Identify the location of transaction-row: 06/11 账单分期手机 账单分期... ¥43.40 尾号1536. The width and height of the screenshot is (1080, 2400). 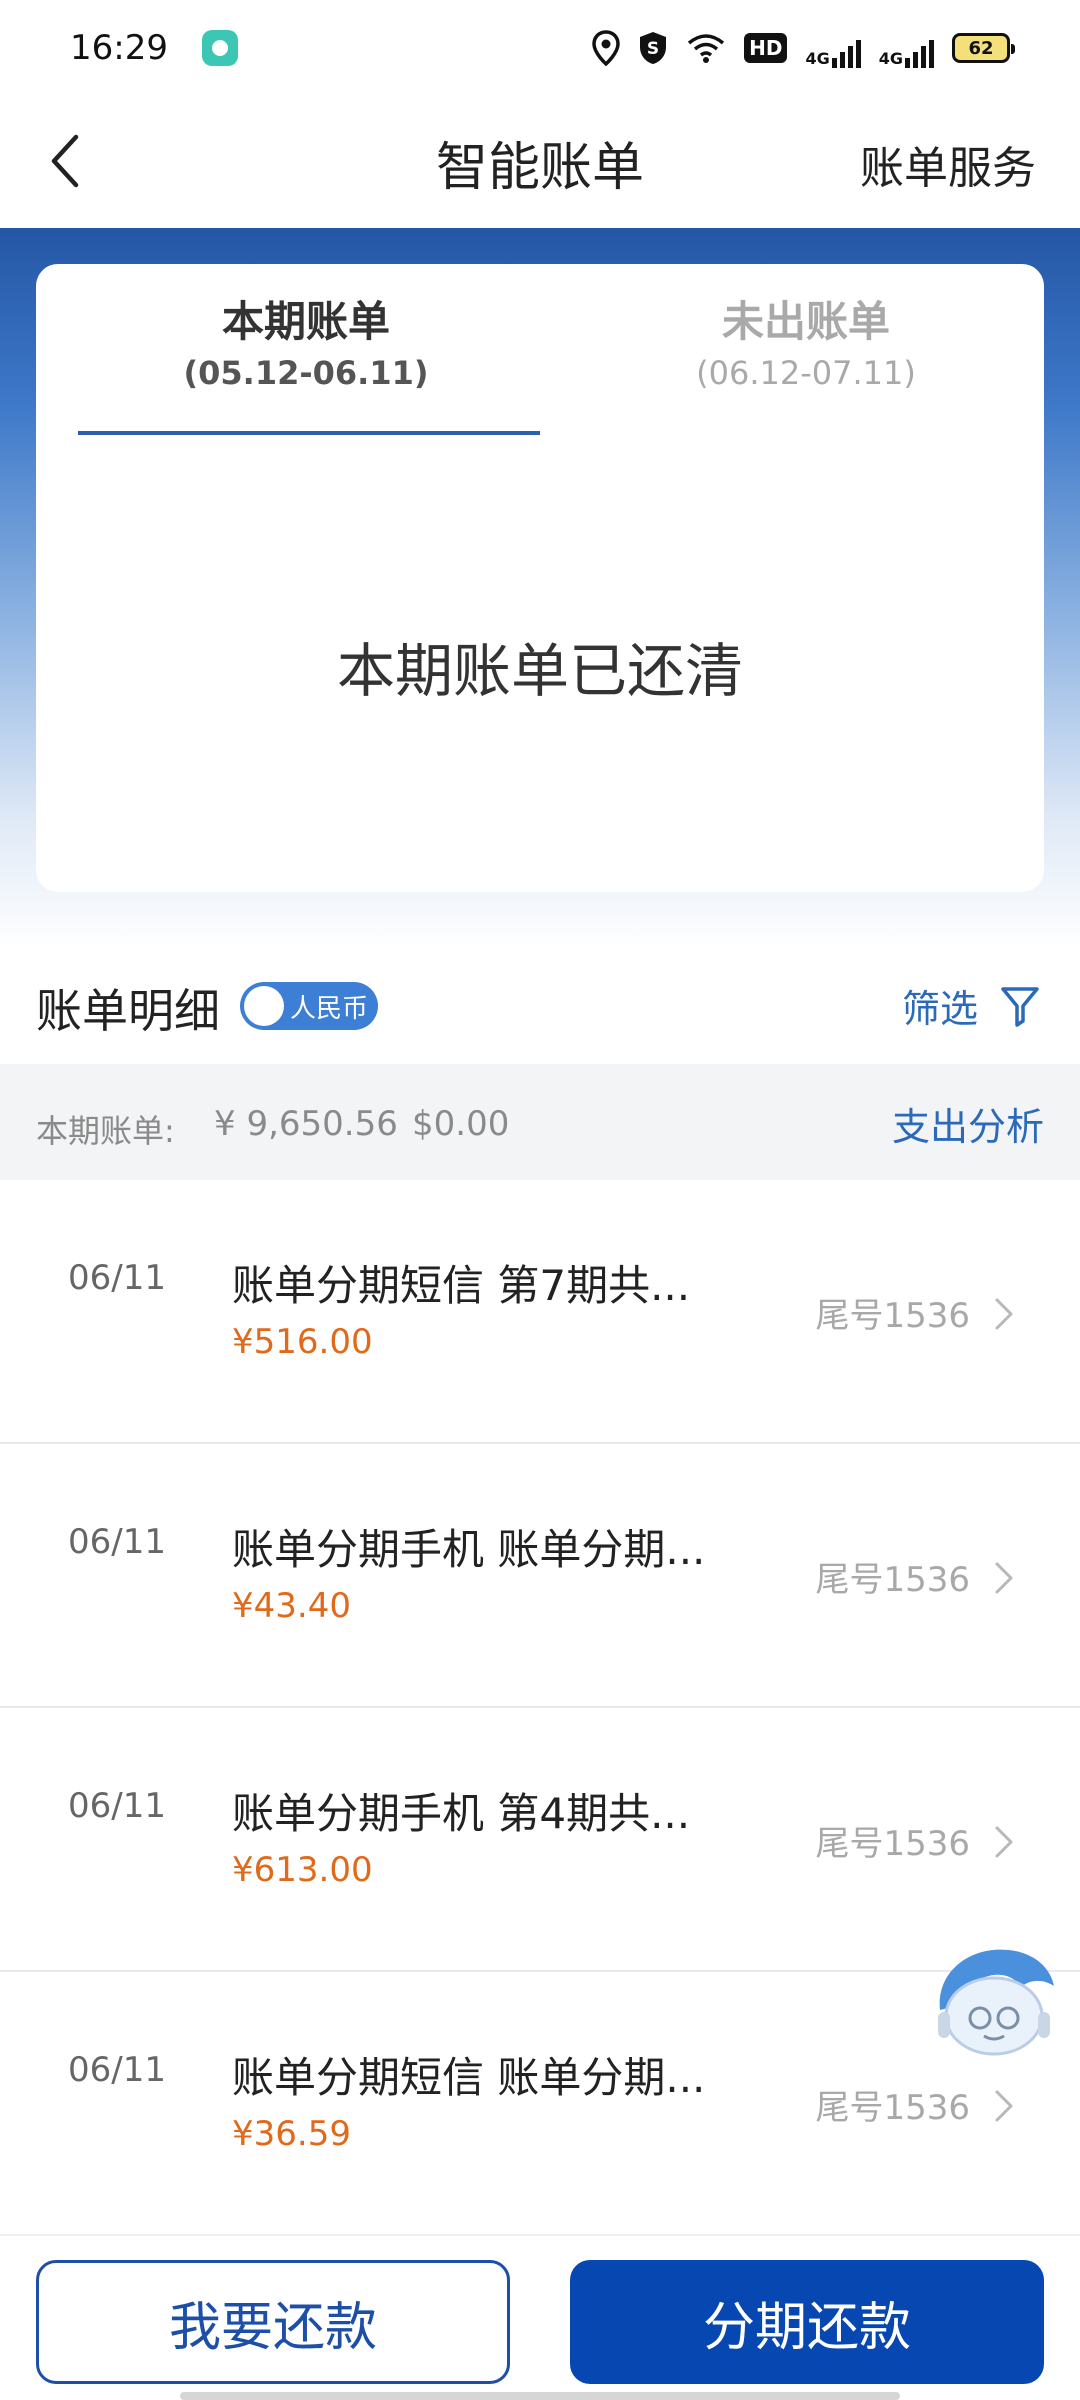
(540, 1576).